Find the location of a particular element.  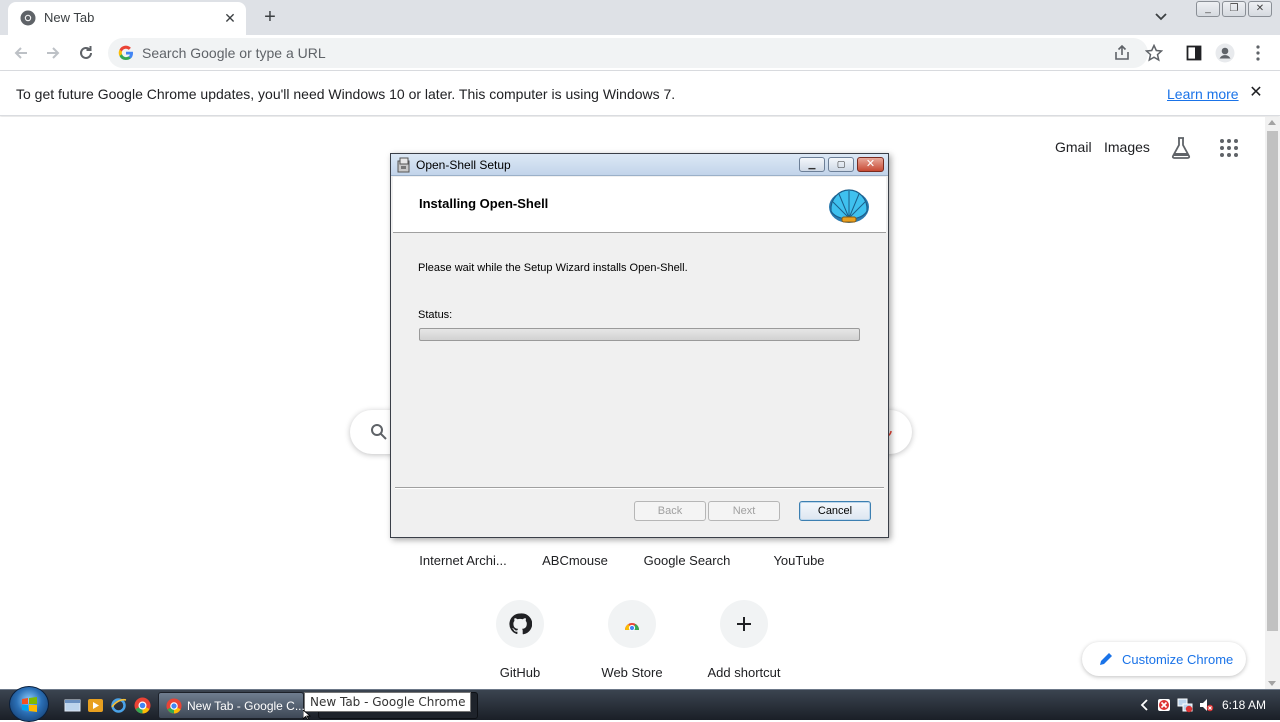

github-icon is located at coordinates (520, 624).